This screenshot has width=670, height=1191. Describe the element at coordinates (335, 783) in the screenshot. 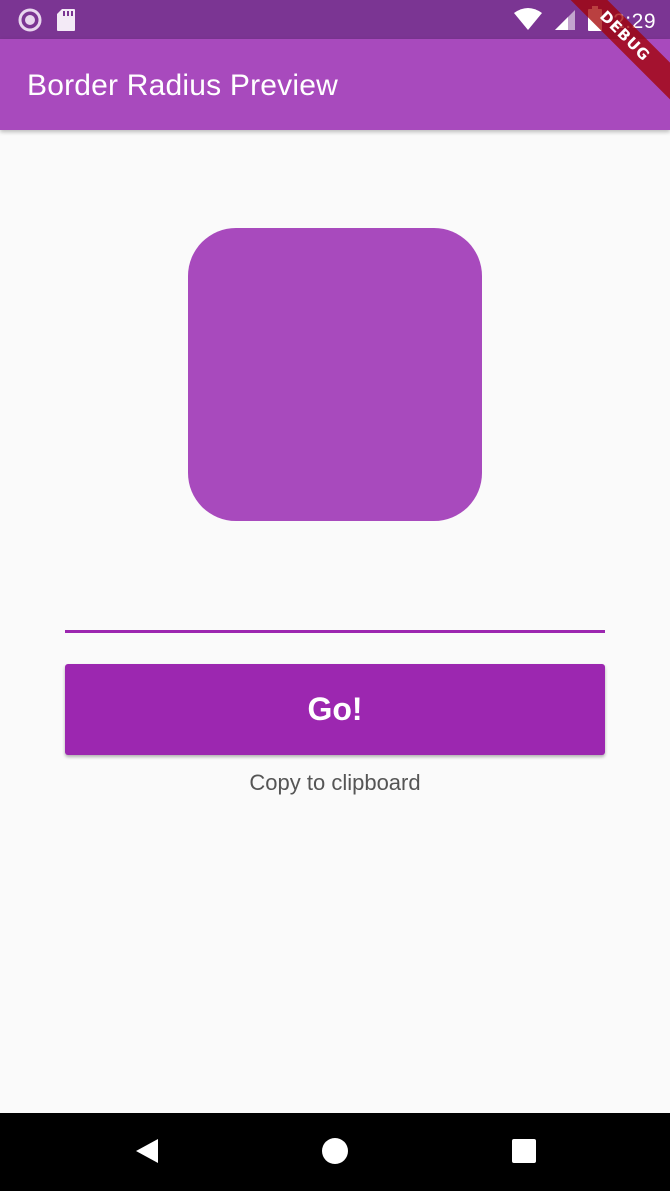

I see `copy-to-clipboard-link: Copy to clipboard` at that location.